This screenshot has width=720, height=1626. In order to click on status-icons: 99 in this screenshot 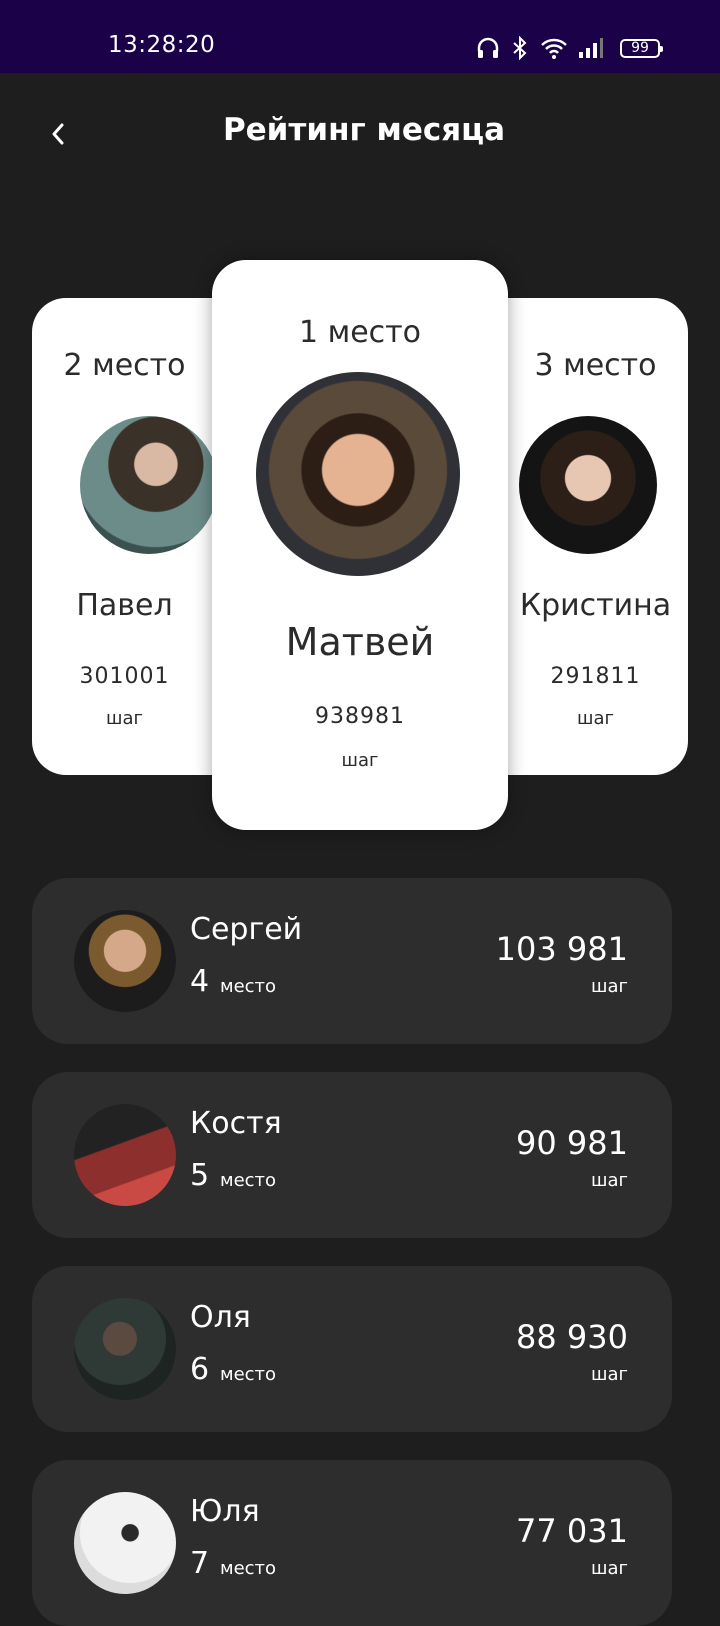, I will do `click(569, 48)`.